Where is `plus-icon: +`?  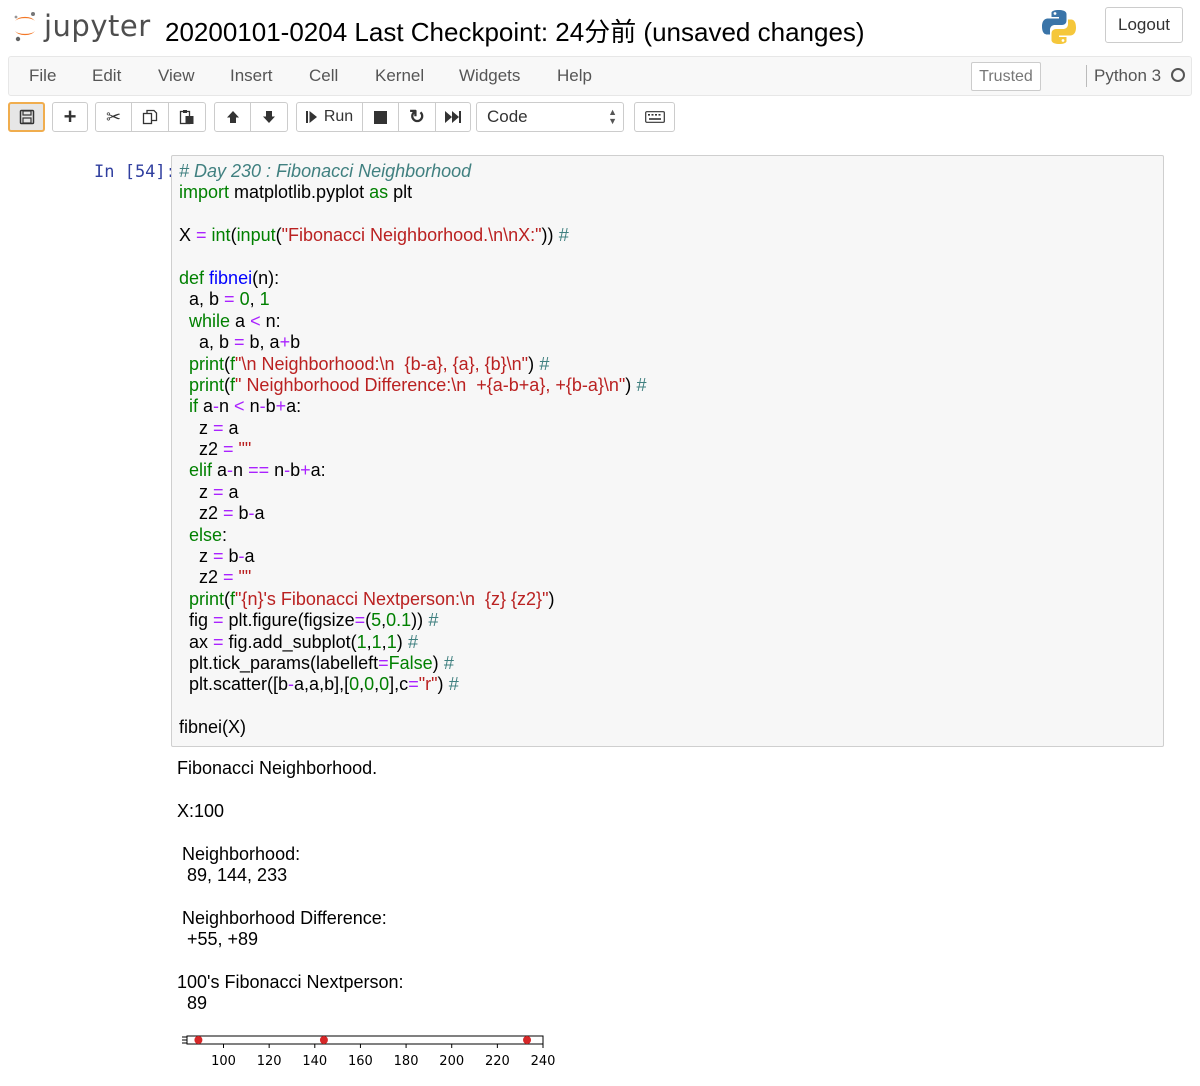
plus-icon: + is located at coordinates (70, 116).